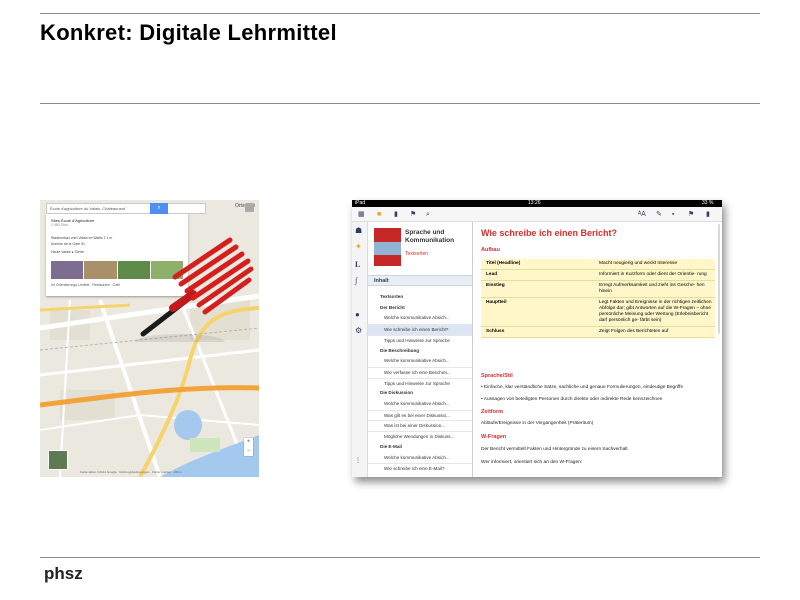 The height and width of the screenshot is (600, 800). What do you see at coordinates (420, 280) in the screenshot?
I see `toc-header: Inhalt` at bounding box center [420, 280].